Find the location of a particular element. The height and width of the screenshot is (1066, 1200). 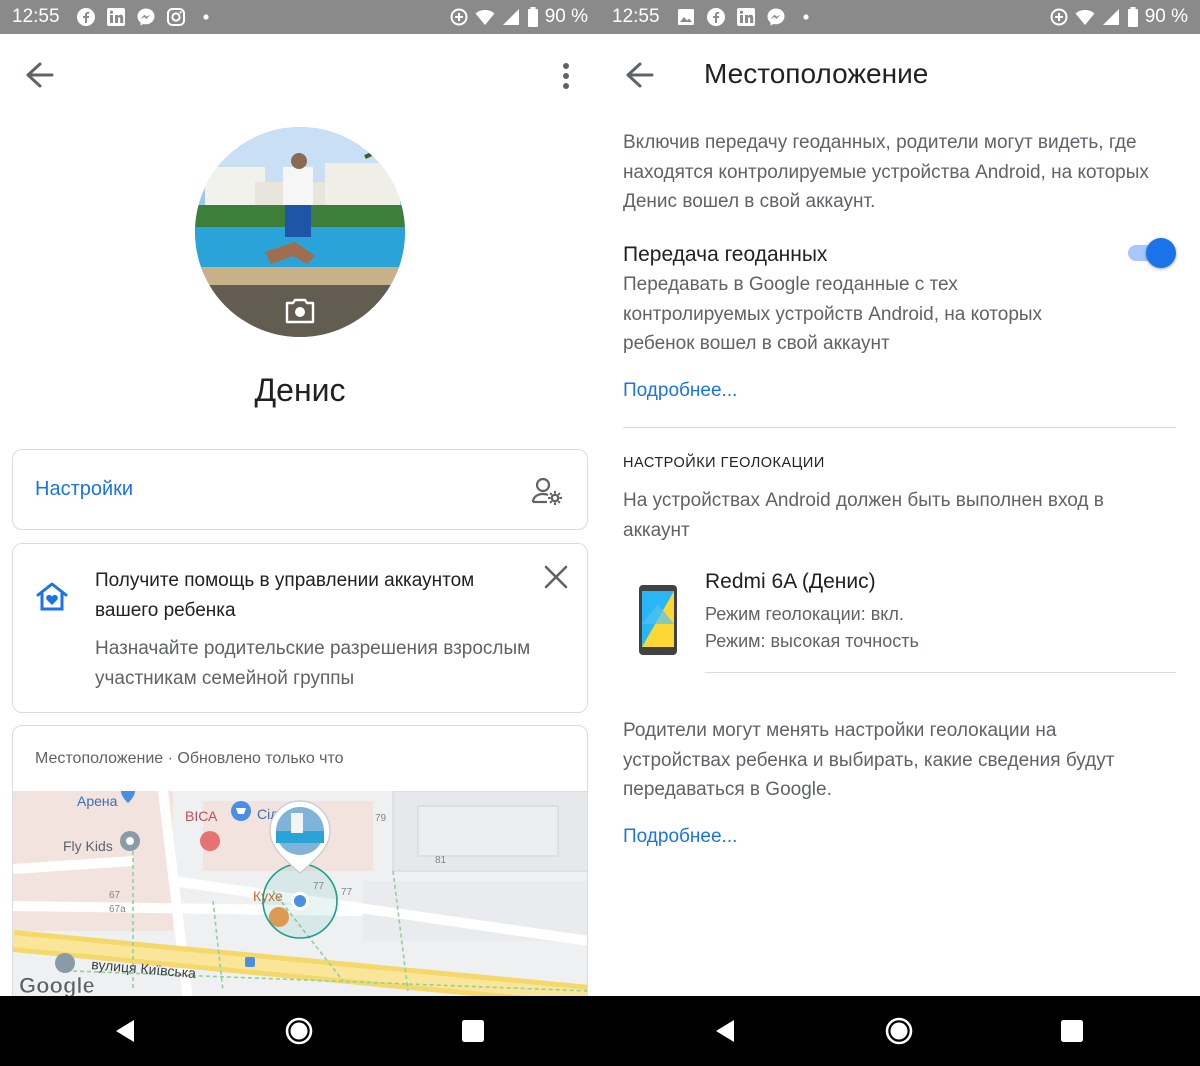

camera-icon is located at coordinates (300, 311).